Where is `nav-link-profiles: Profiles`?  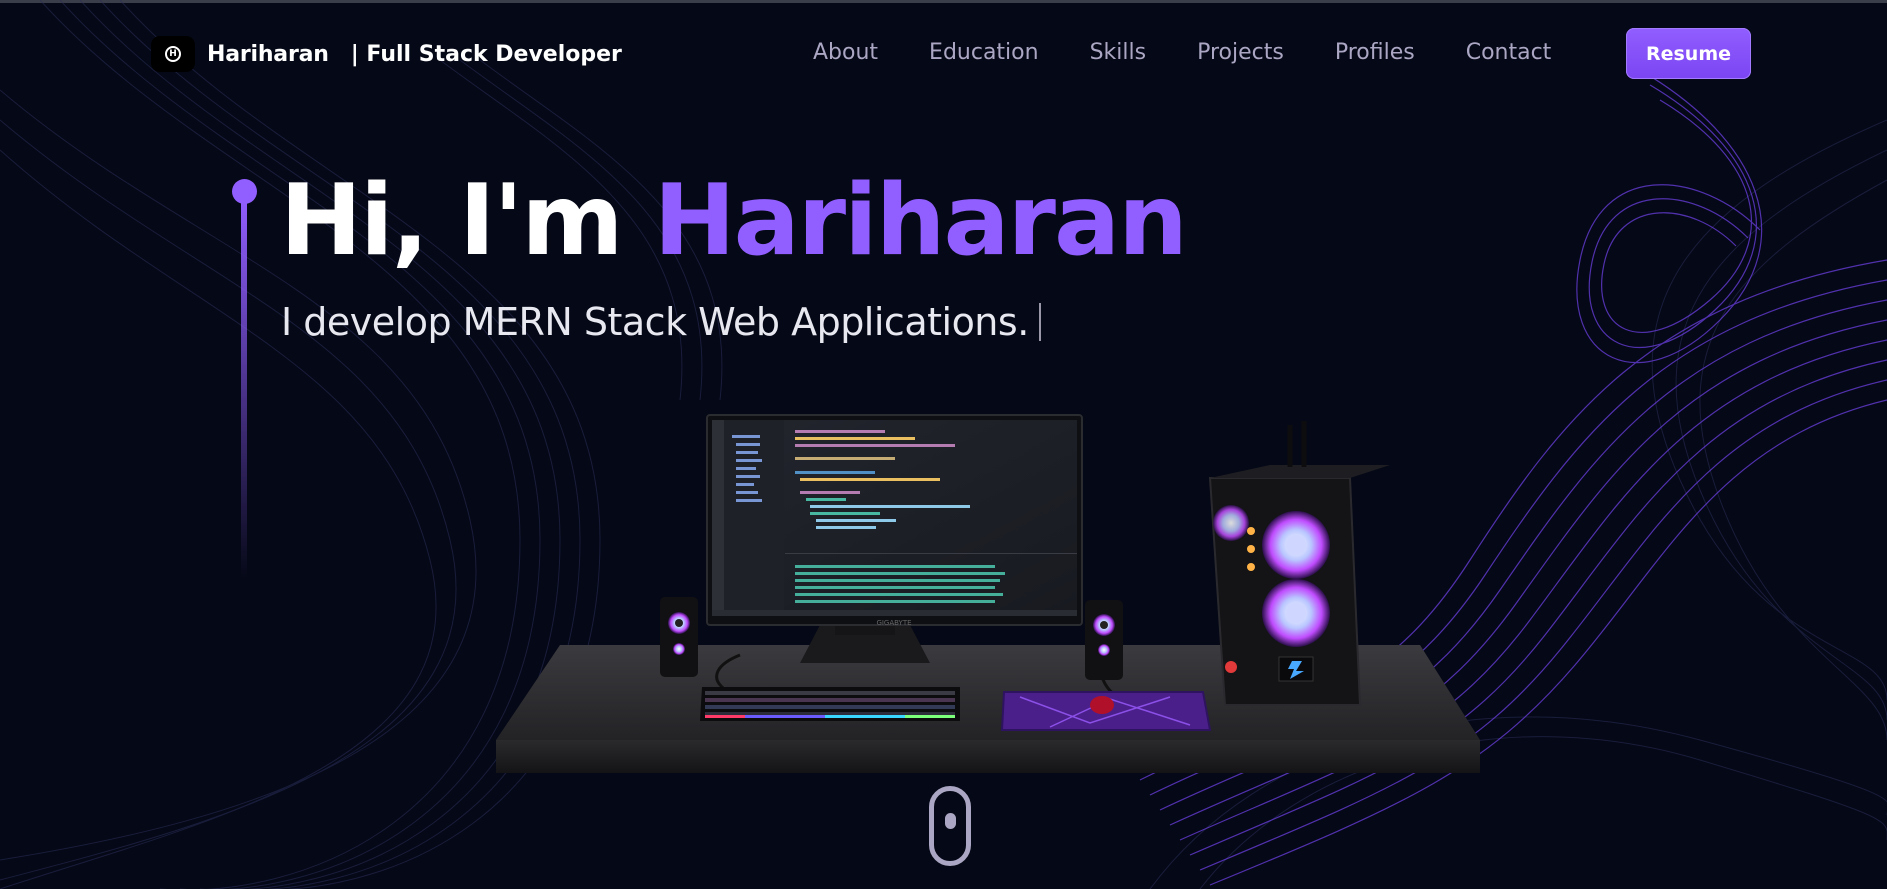 nav-link-profiles: Profiles is located at coordinates (1375, 52).